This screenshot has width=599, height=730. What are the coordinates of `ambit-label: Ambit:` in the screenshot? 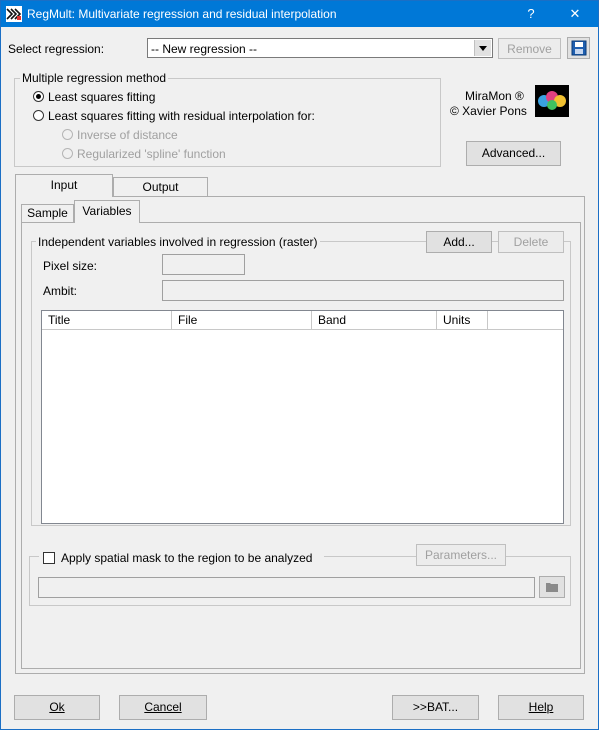 It's located at (60, 291).